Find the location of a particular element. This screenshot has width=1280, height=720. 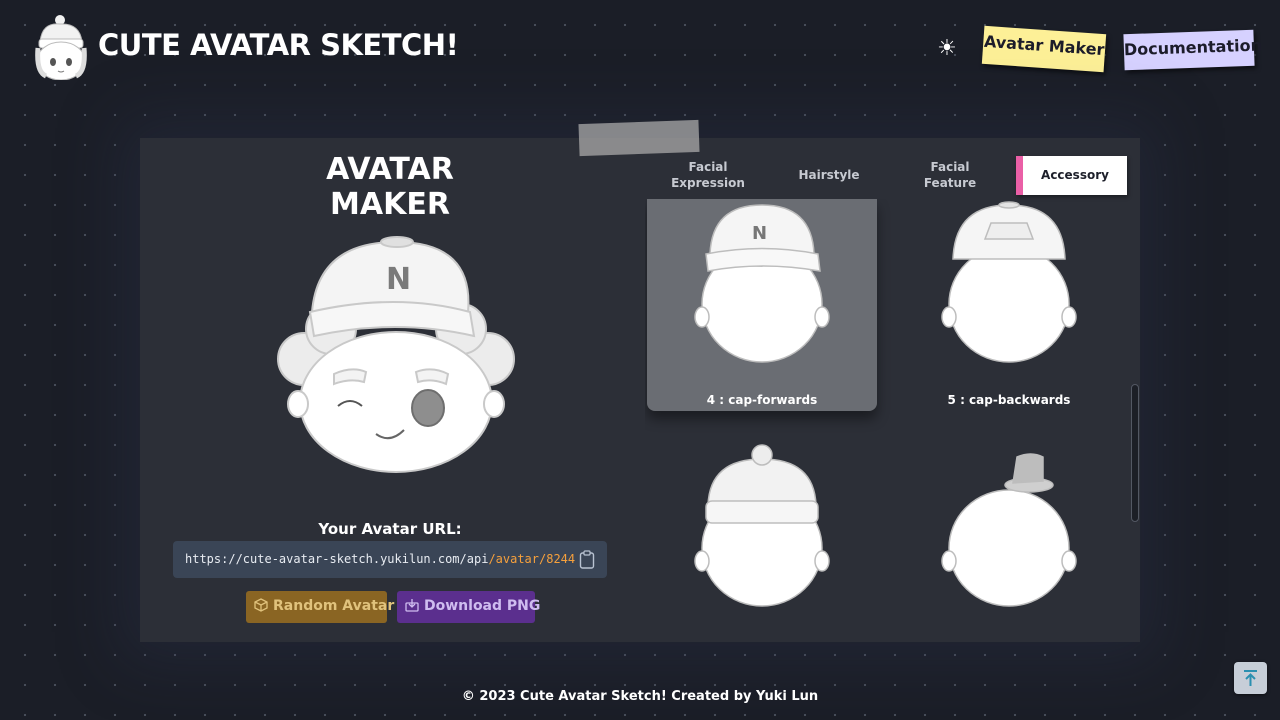

option-label: 5 : cap-backwards is located at coordinates (1009, 400).